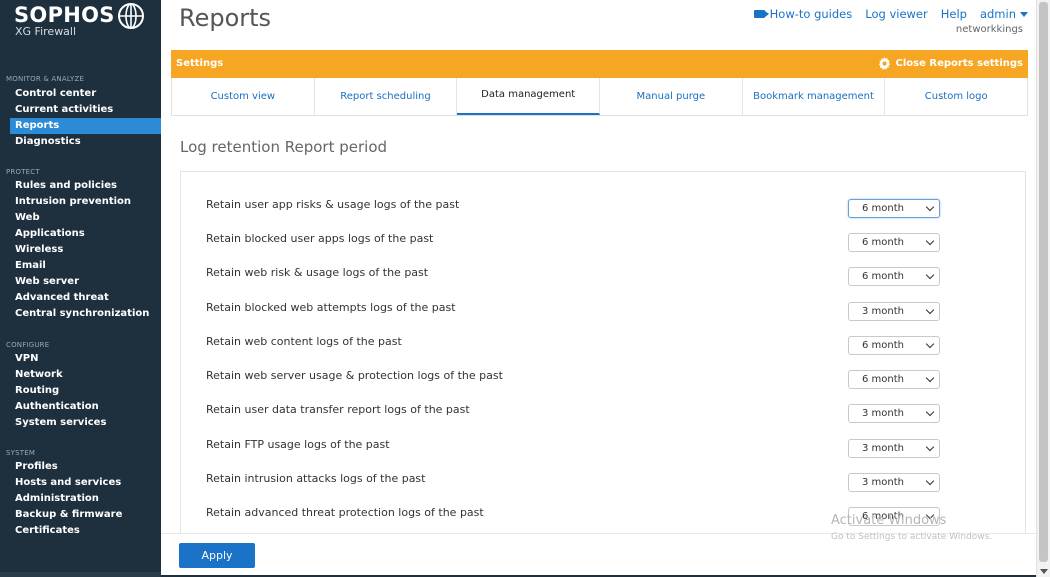 The height and width of the screenshot is (577, 1050). I want to click on sidebar-item-web-server: Web server, so click(85, 282).